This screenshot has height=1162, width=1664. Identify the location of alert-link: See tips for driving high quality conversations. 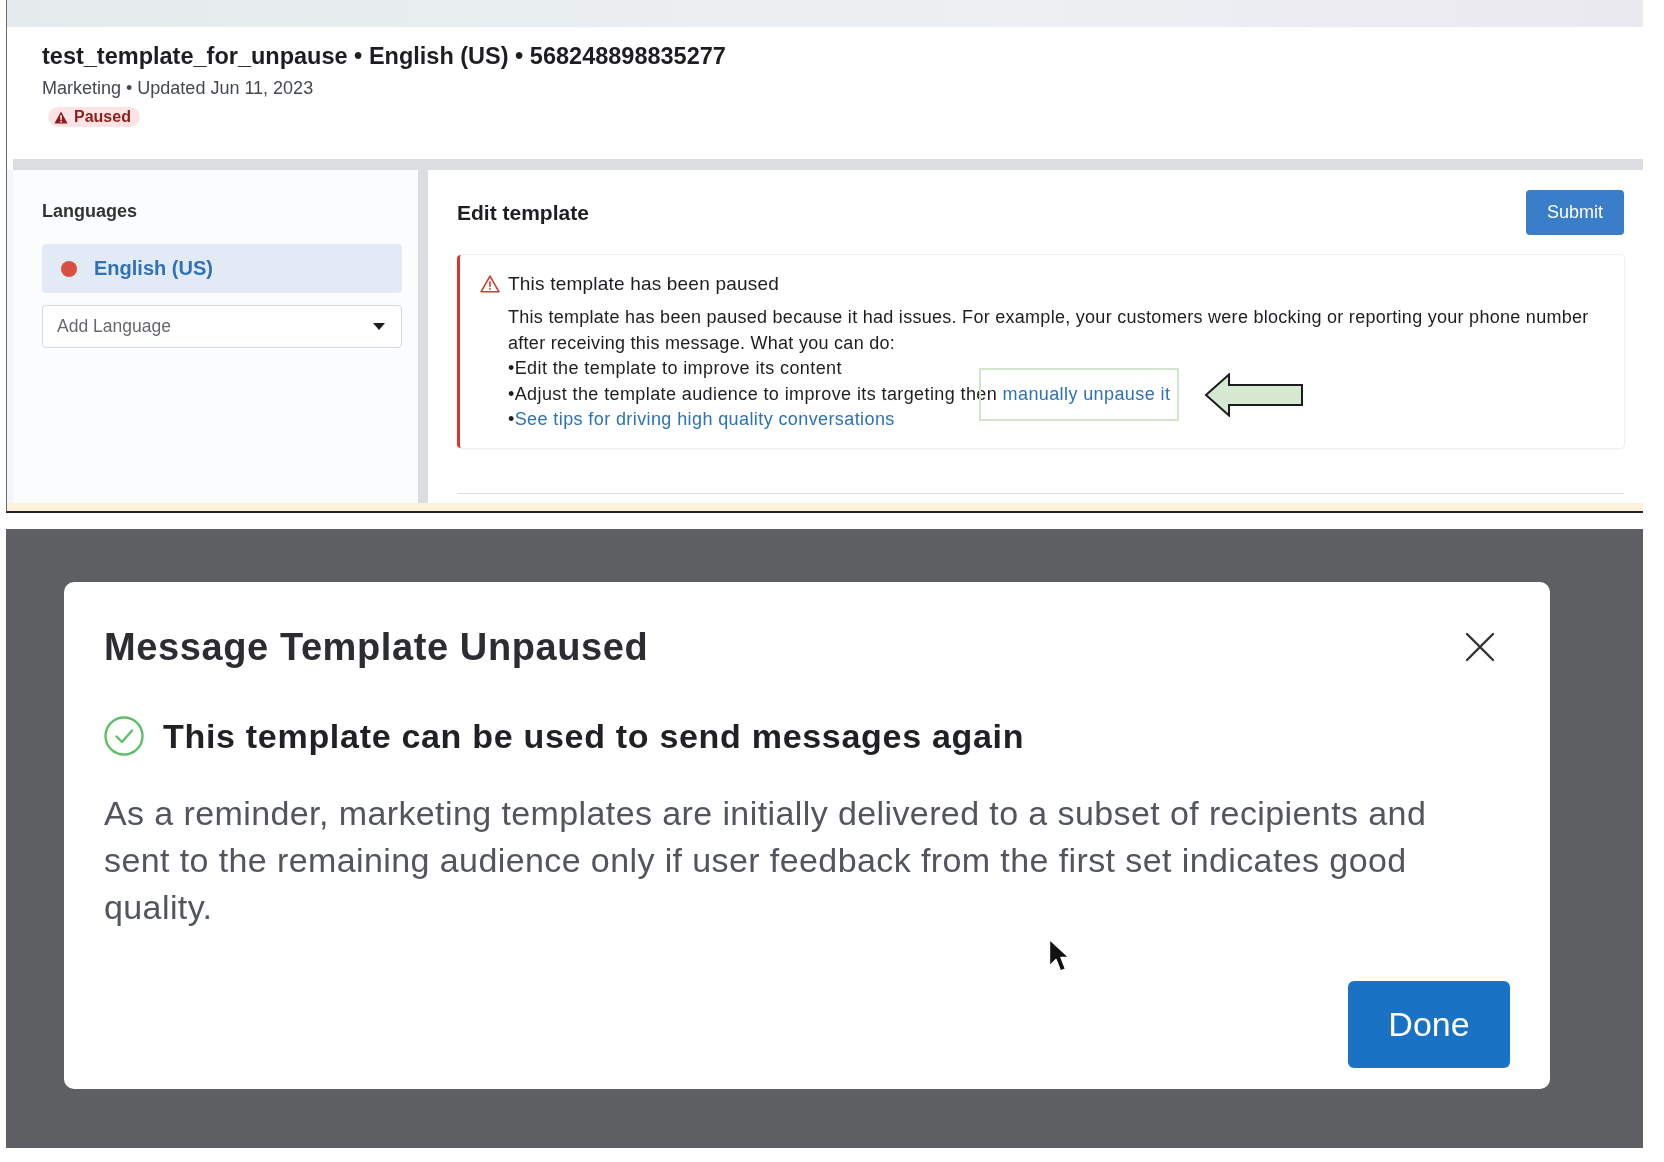
(704, 419).